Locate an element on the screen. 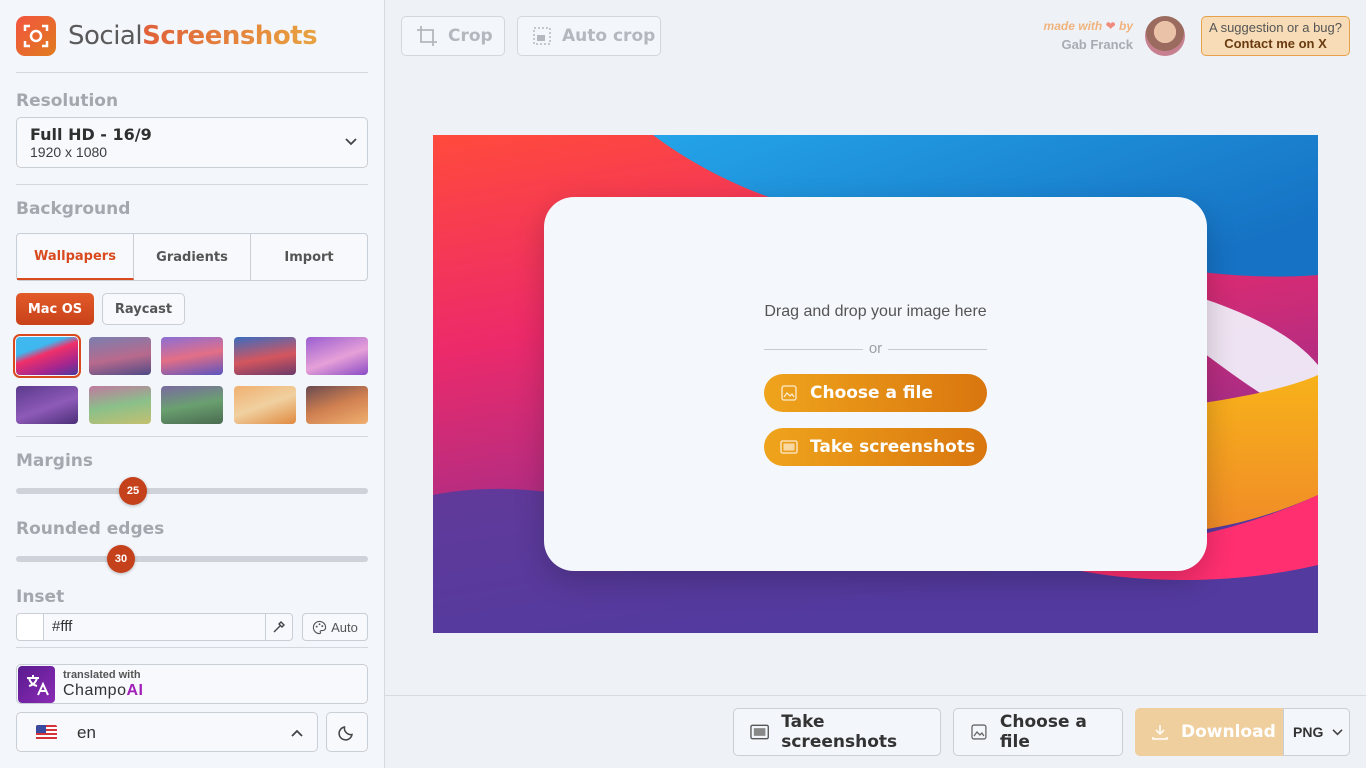 The image size is (1366, 768). brand: SocialScreenshots is located at coordinates (167, 36).